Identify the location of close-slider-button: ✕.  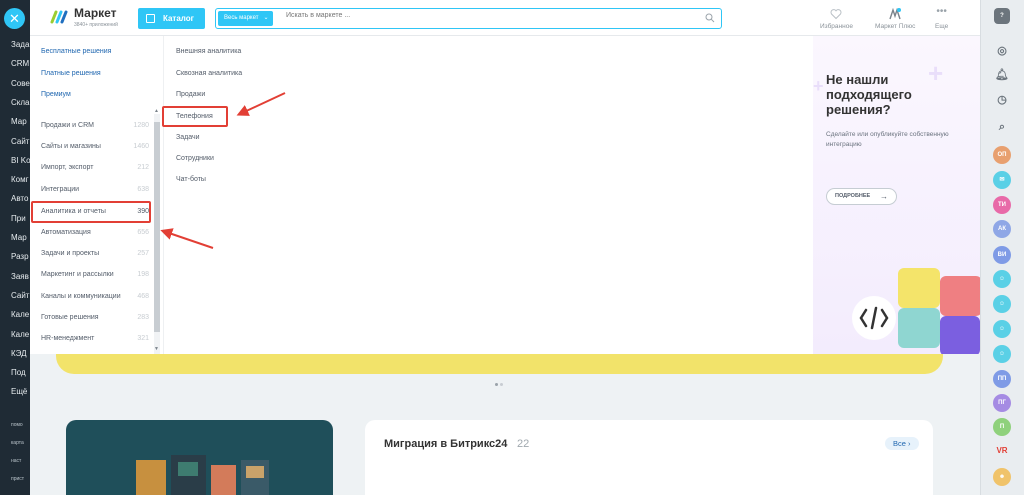
(14, 18).